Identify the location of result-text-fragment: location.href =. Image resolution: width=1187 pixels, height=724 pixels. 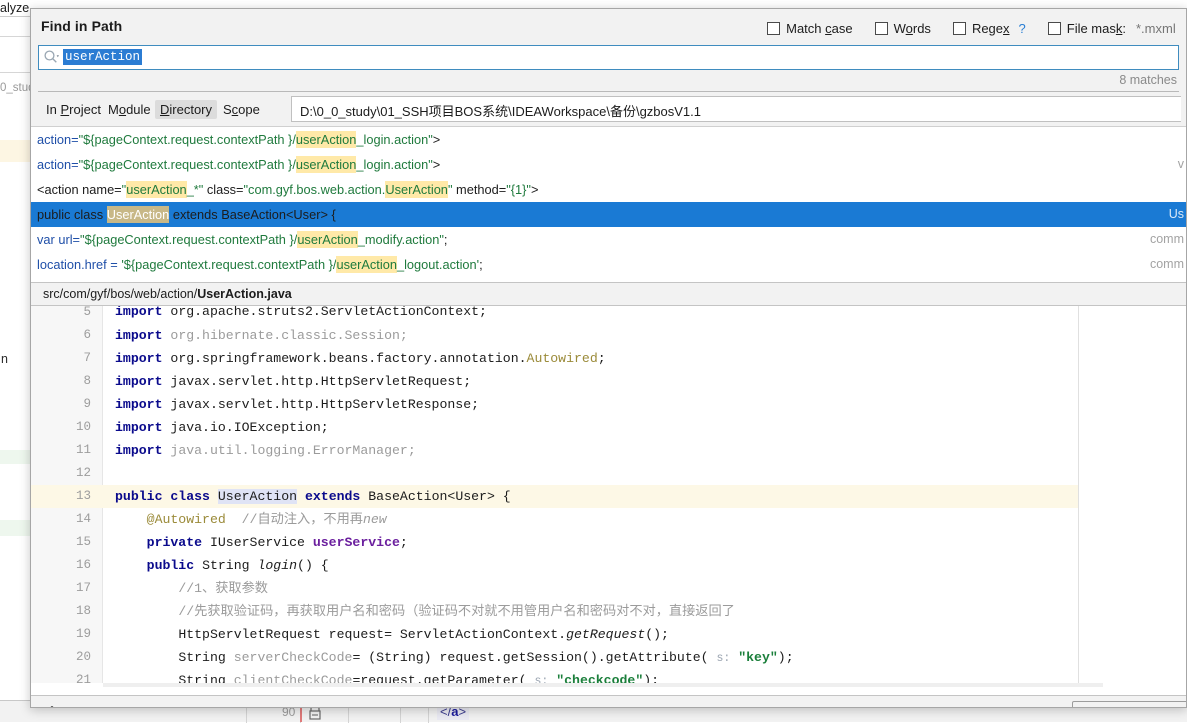
(79, 264).